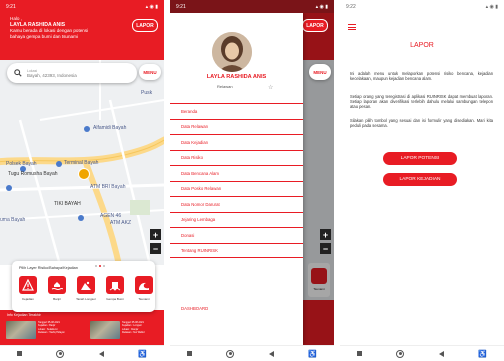 This screenshot has width=504, height=361. I want to click on profile-avatar, so click(232, 52).